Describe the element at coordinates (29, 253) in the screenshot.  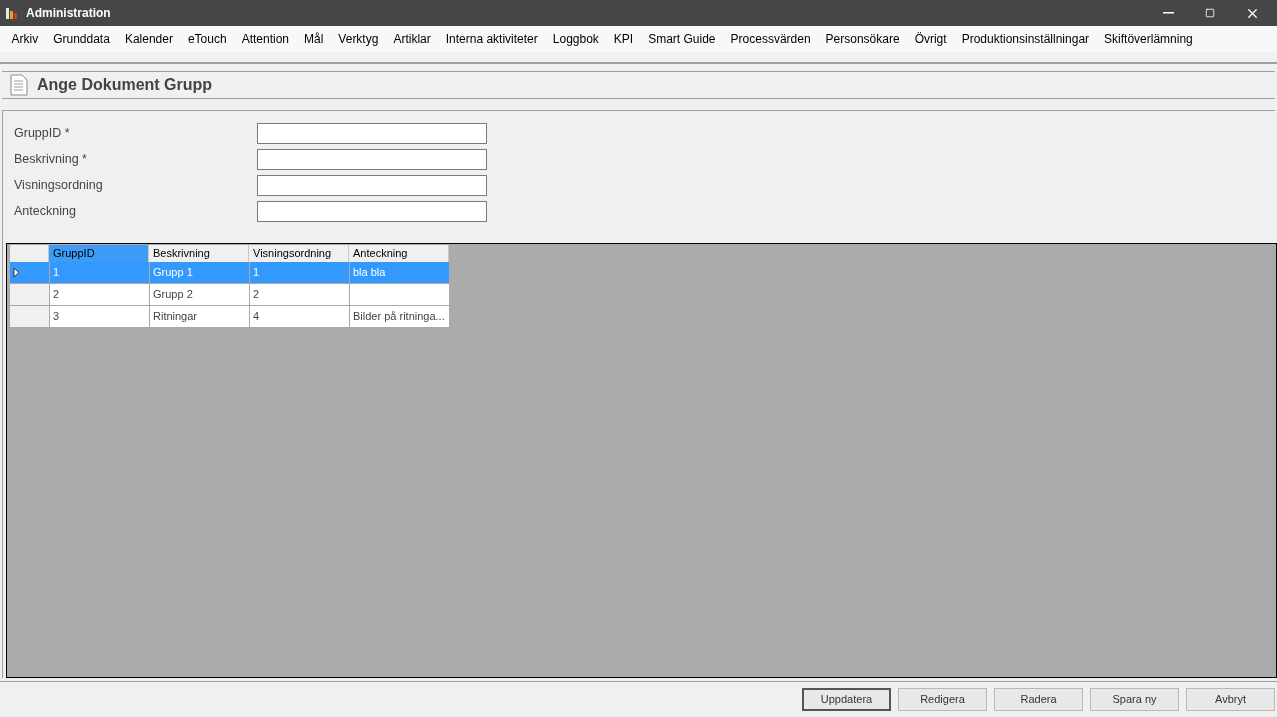
I see `grid-corner` at that location.